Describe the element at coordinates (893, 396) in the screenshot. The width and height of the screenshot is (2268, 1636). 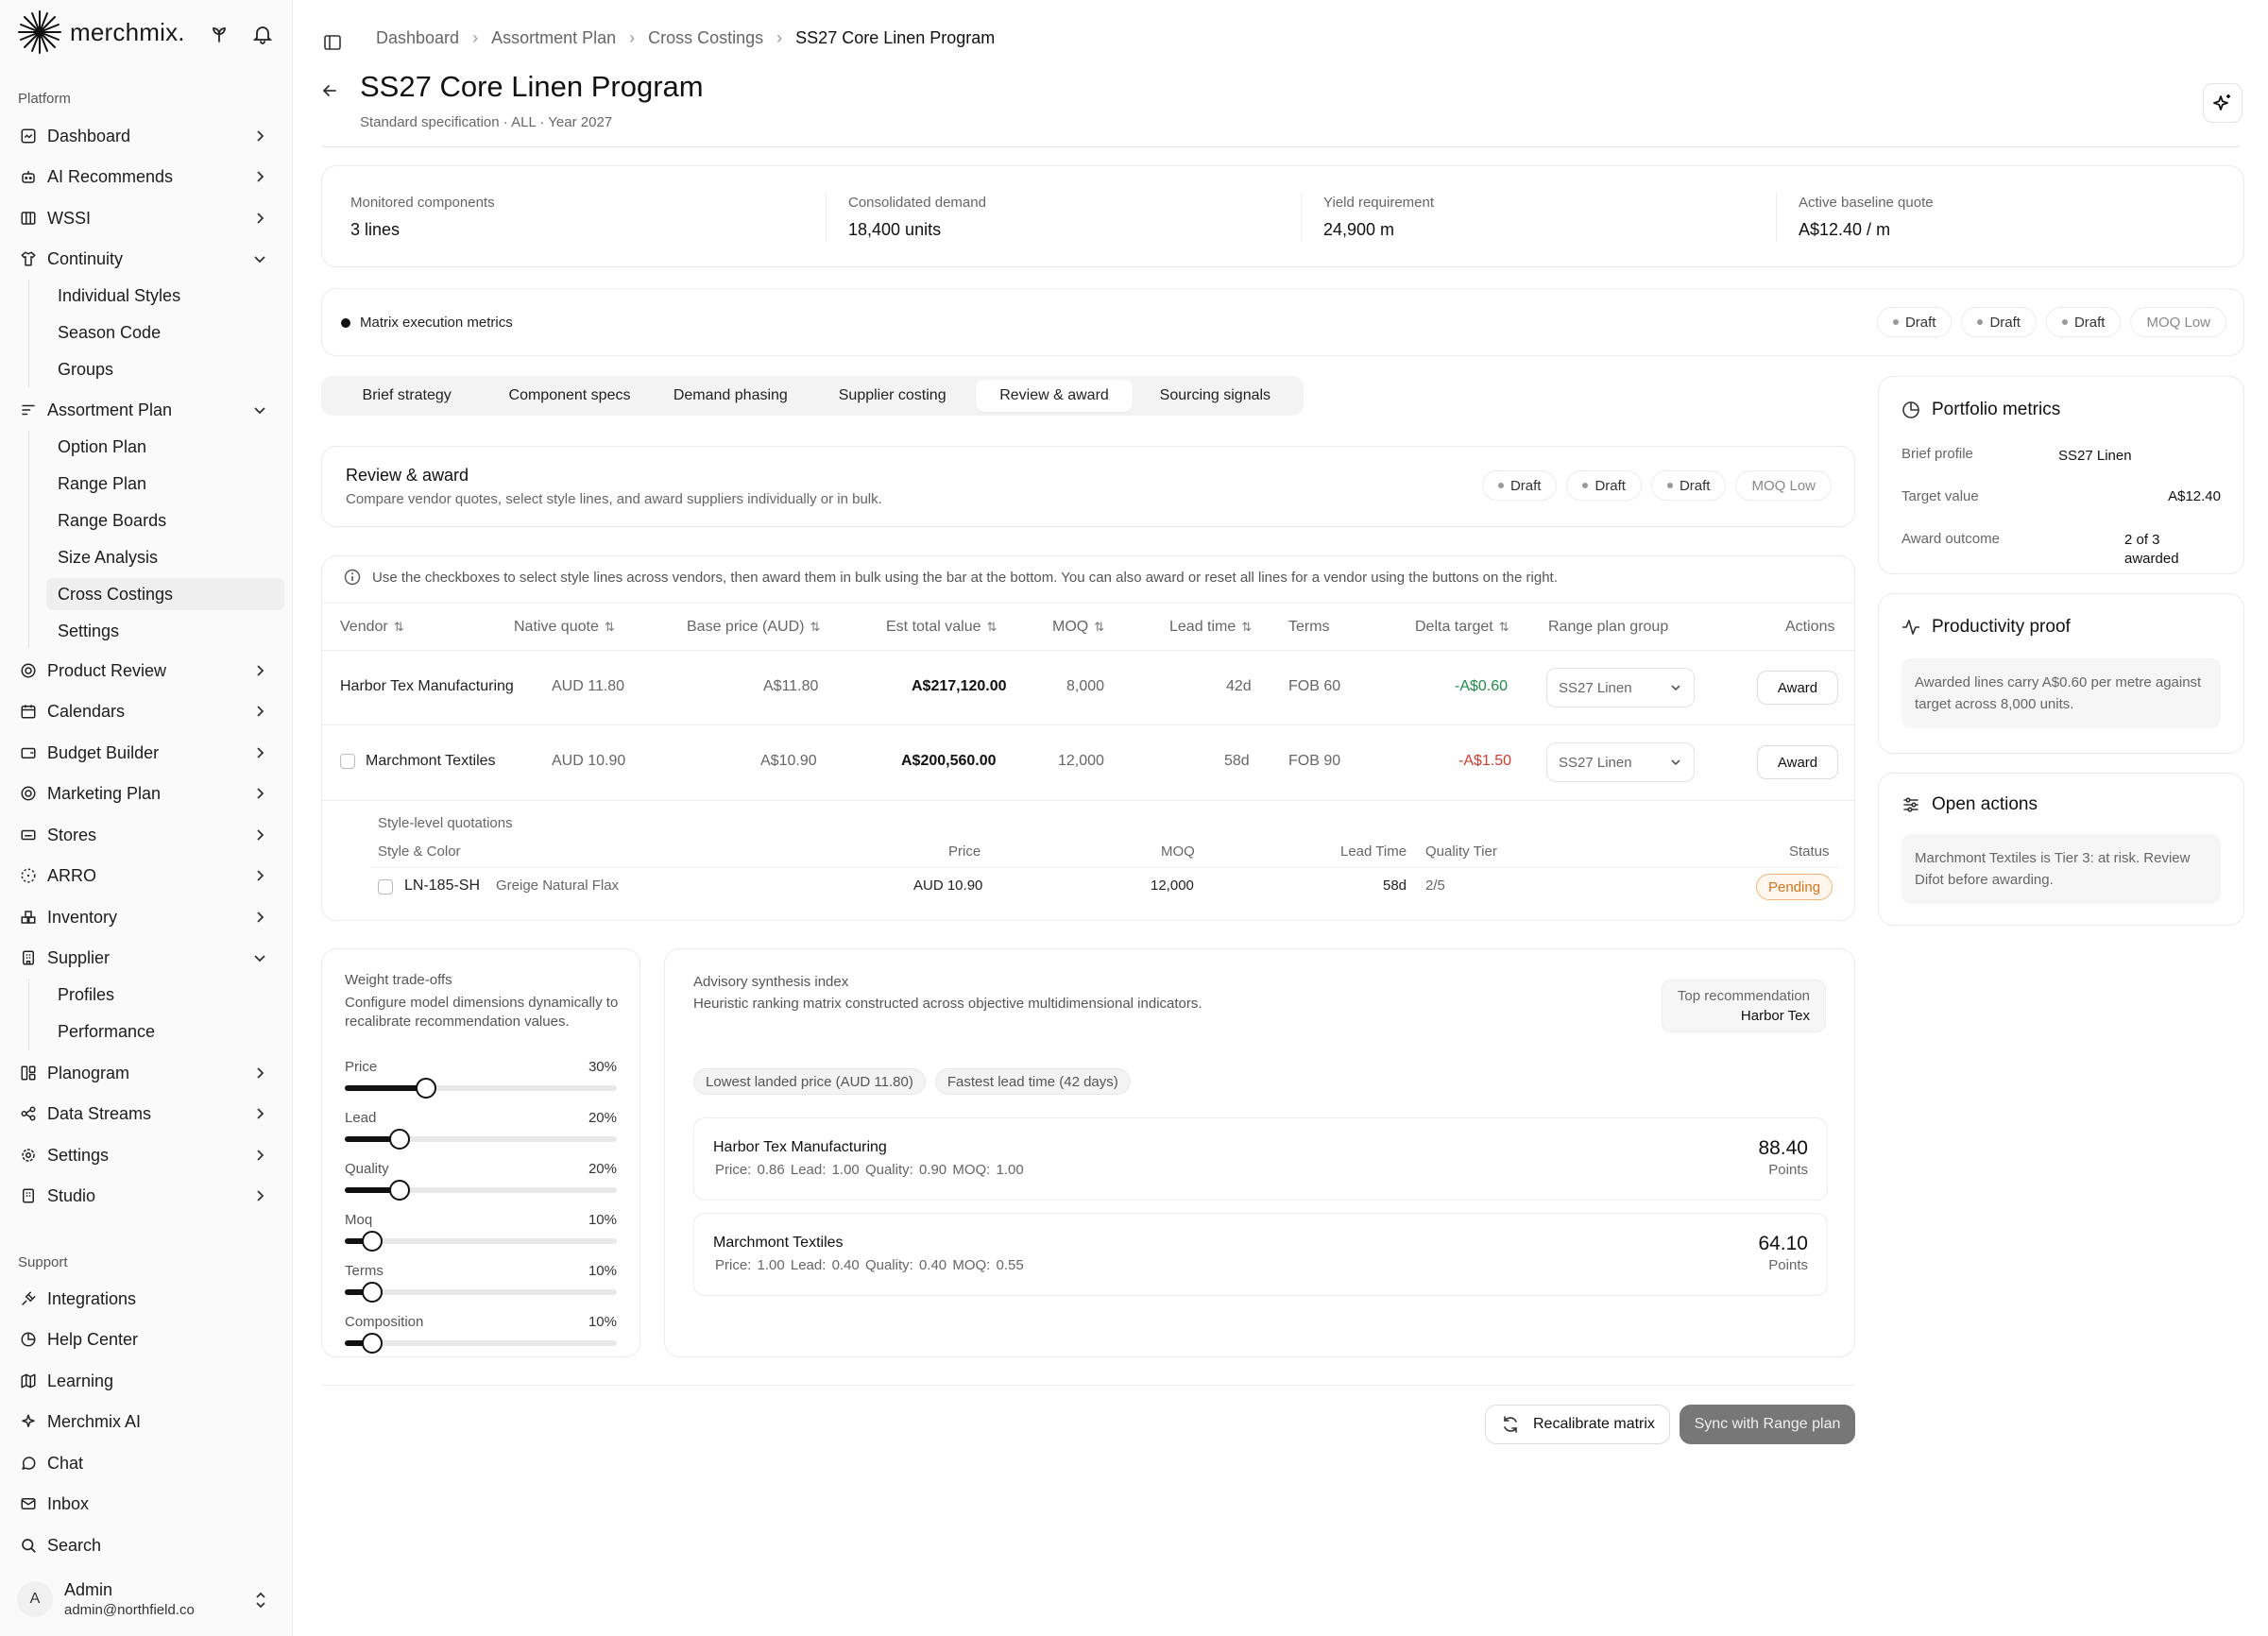
I see `tab-supplier-costing: Supplier costing` at that location.